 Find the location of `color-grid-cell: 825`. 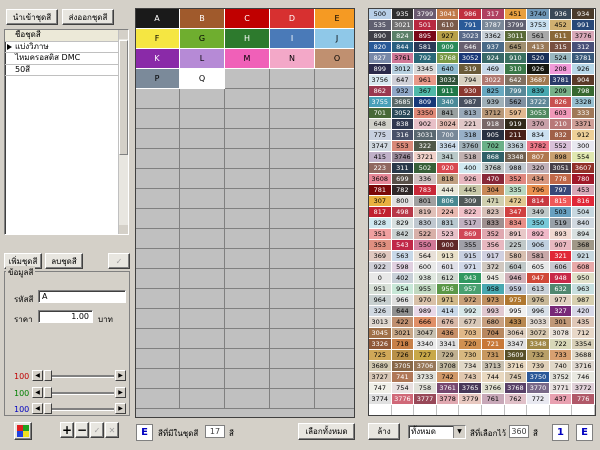

color-grid-cell: 825 is located at coordinates (493, 91).